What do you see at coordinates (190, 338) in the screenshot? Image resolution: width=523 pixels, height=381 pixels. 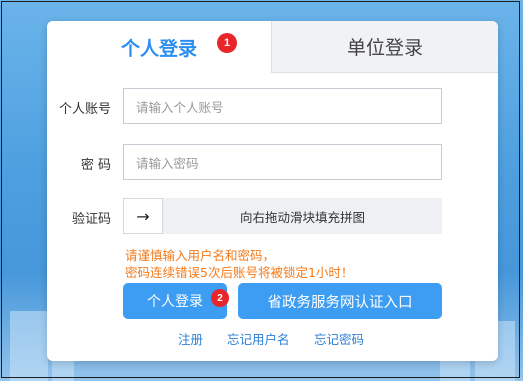 I see `register-link: 注册` at bounding box center [190, 338].